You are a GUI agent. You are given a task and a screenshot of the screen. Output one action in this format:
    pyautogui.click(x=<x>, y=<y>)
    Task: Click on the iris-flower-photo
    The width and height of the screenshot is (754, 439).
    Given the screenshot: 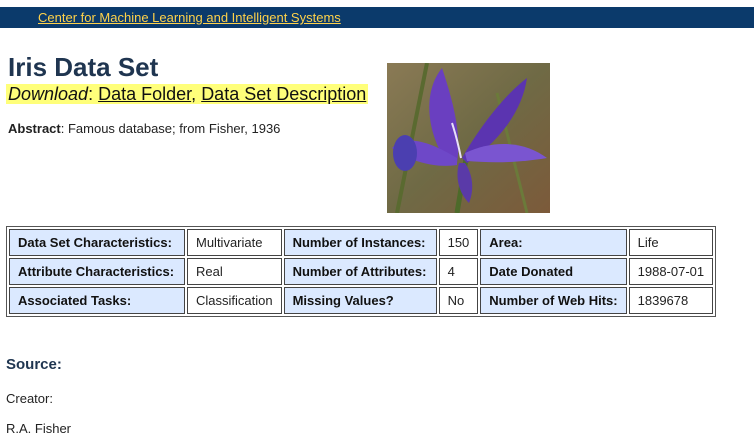 What is the action you would take?
    pyautogui.click(x=468, y=138)
    